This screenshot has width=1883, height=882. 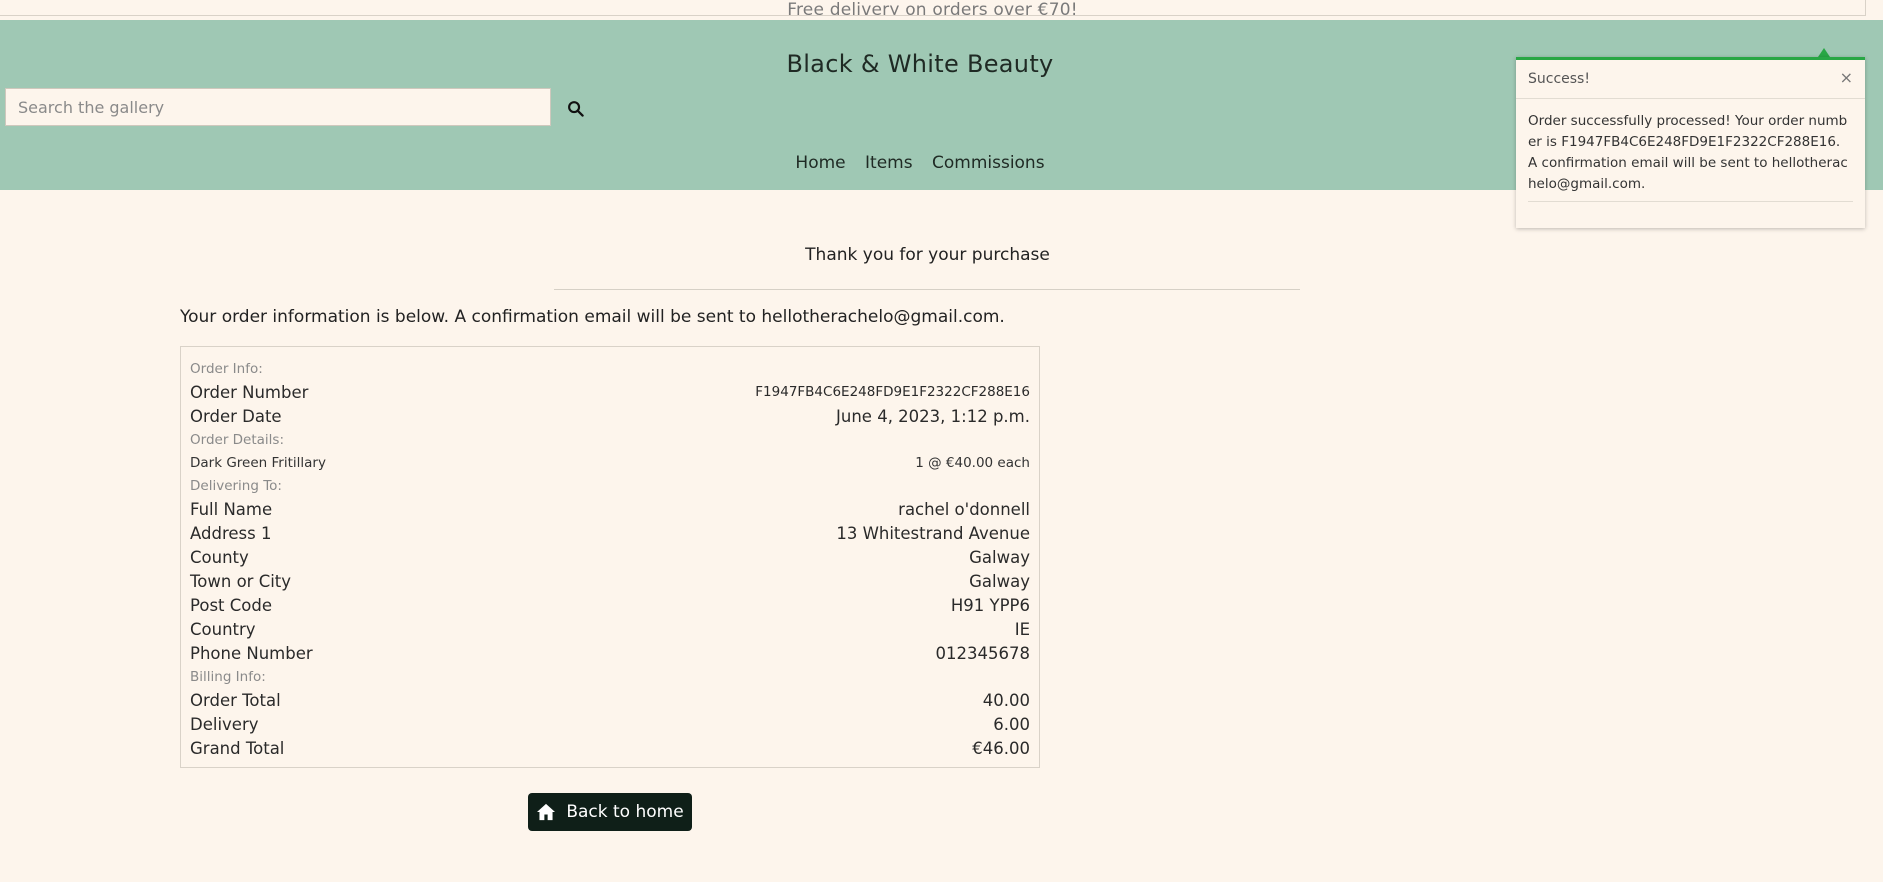 What do you see at coordinates (236, 485) in the screenshot?
I see `delivering-to-label: Delivering To:` at bounding box center [236, 485].